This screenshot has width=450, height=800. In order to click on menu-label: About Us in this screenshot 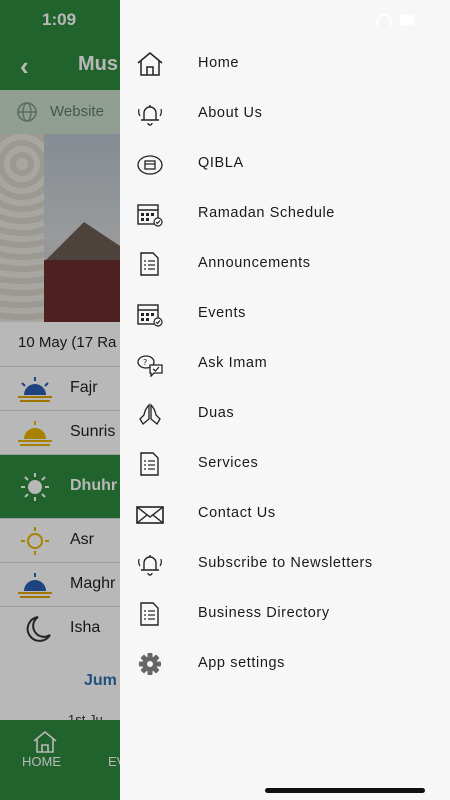, I will do `click(230, 113)`.